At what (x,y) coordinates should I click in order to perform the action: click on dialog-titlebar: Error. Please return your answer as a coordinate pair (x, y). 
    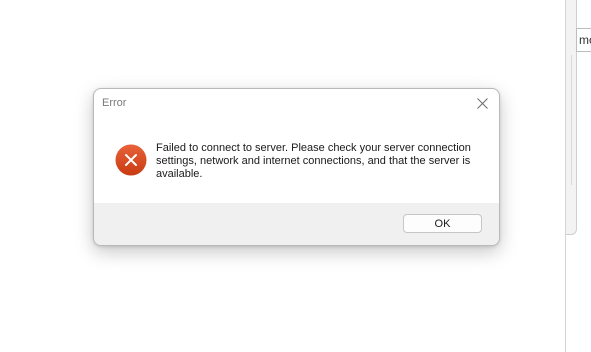
    Looking at the image, I should click on (296, 103).